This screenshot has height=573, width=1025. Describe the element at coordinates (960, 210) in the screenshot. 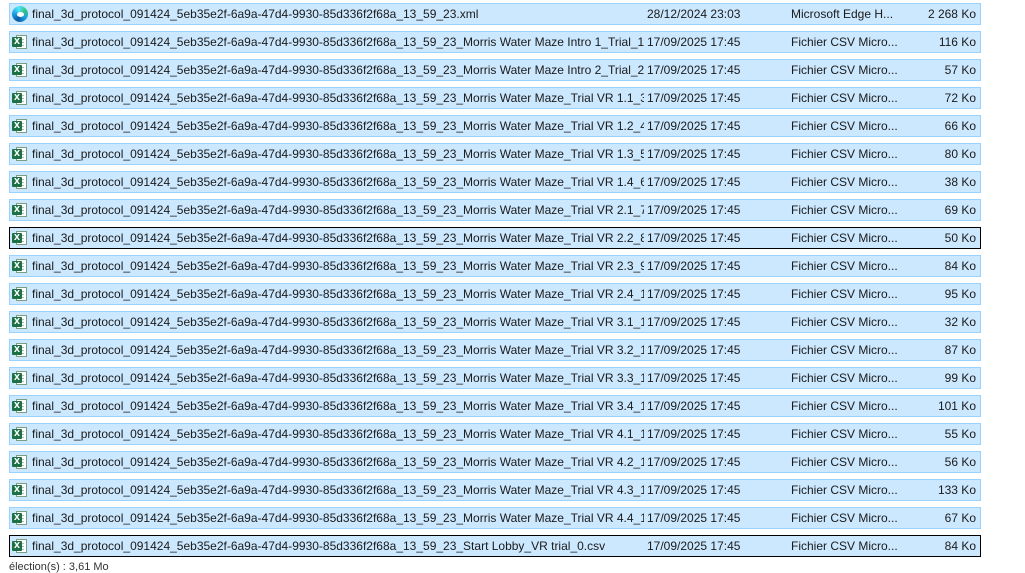

I see `file-size: 69 Ko` at that location.